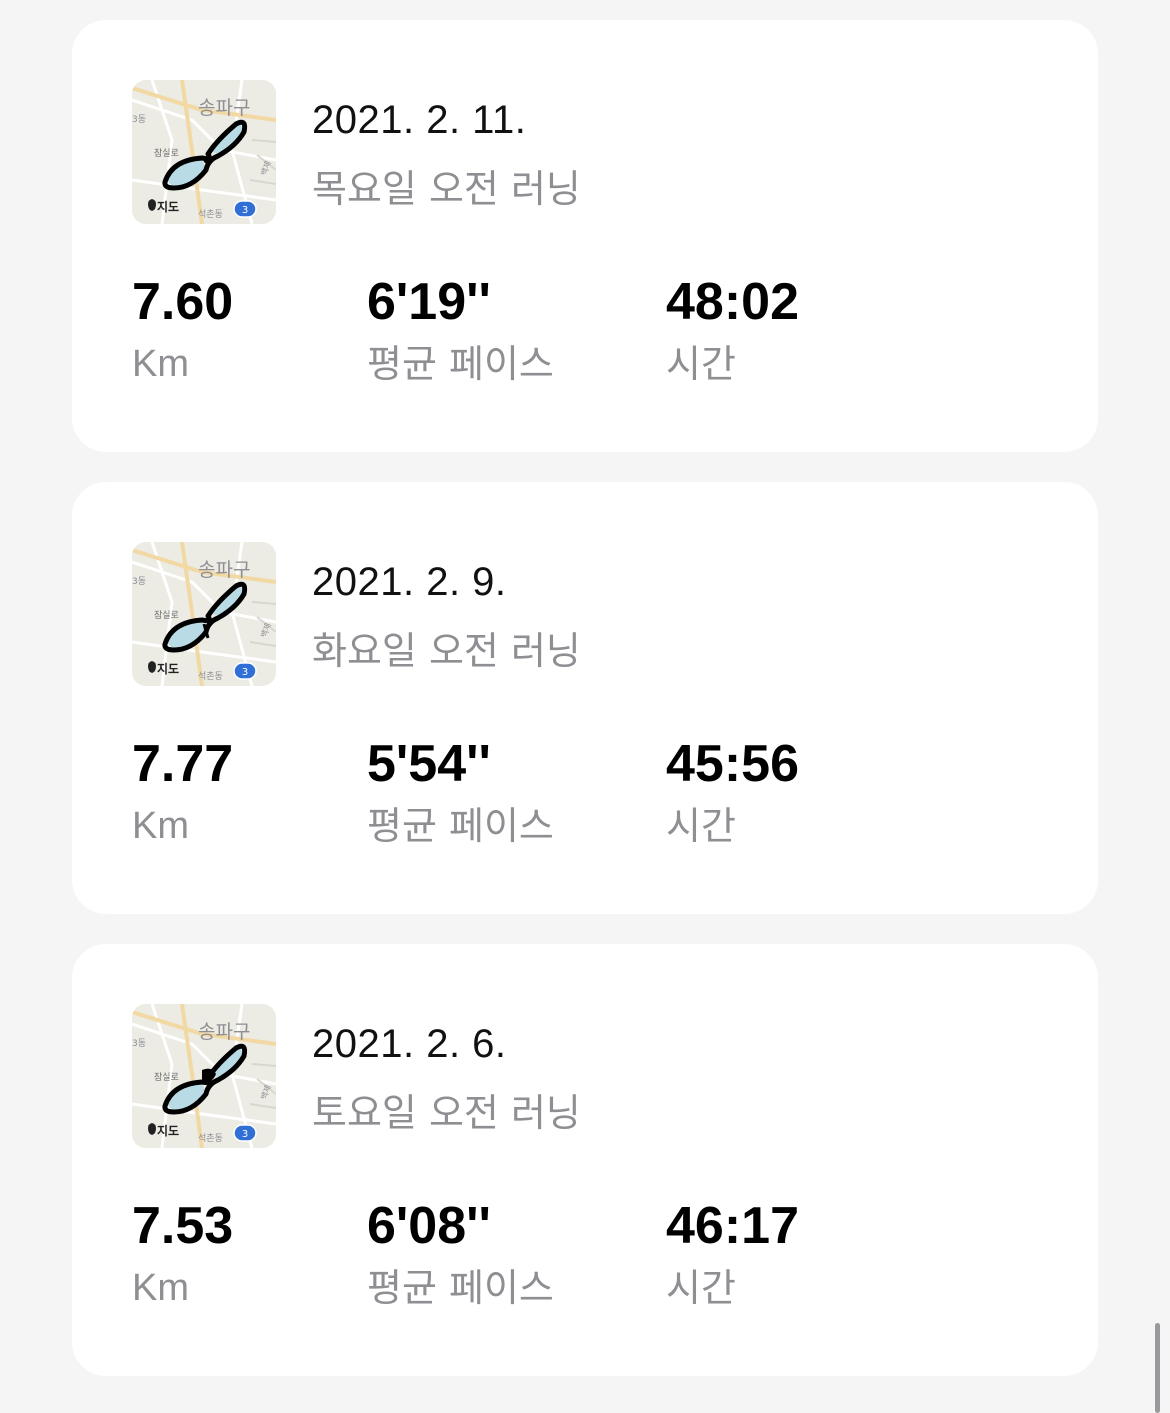 The height and width of the screenshot is (1413, 1170). I want to click on pace-value: 5'54'', so click(429, 764).